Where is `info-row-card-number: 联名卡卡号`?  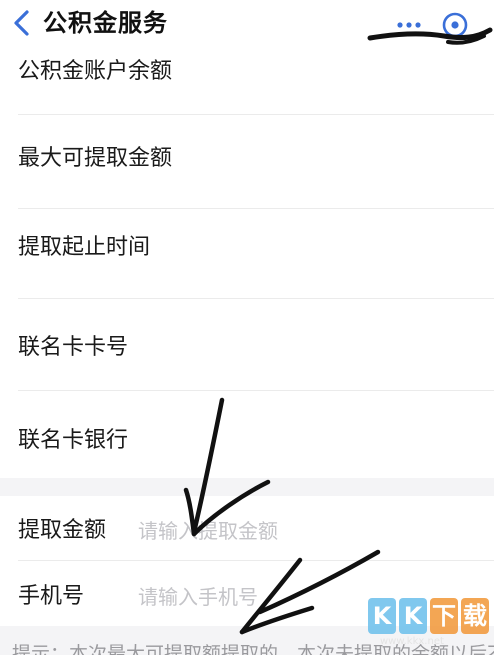 info-row-card-number: 联名卡卡号 is located at coordinates (247, 347).